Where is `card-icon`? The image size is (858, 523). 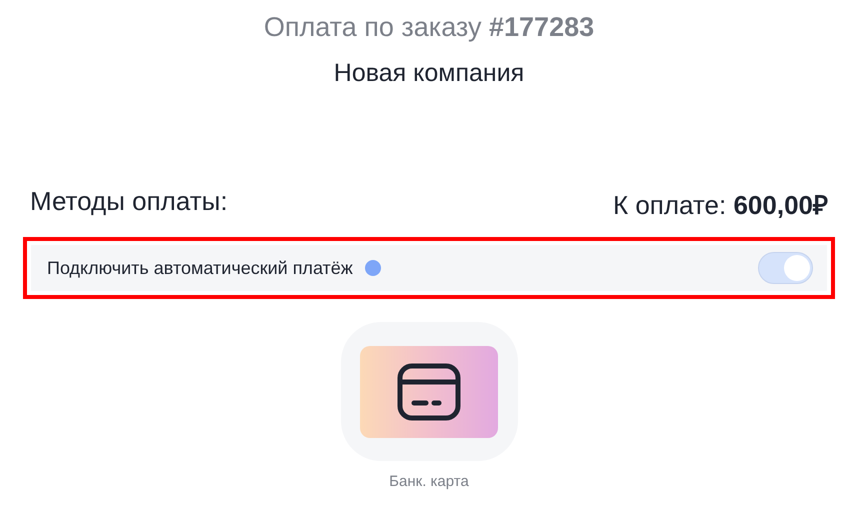
card-icon is located at coordinates (429, 392).